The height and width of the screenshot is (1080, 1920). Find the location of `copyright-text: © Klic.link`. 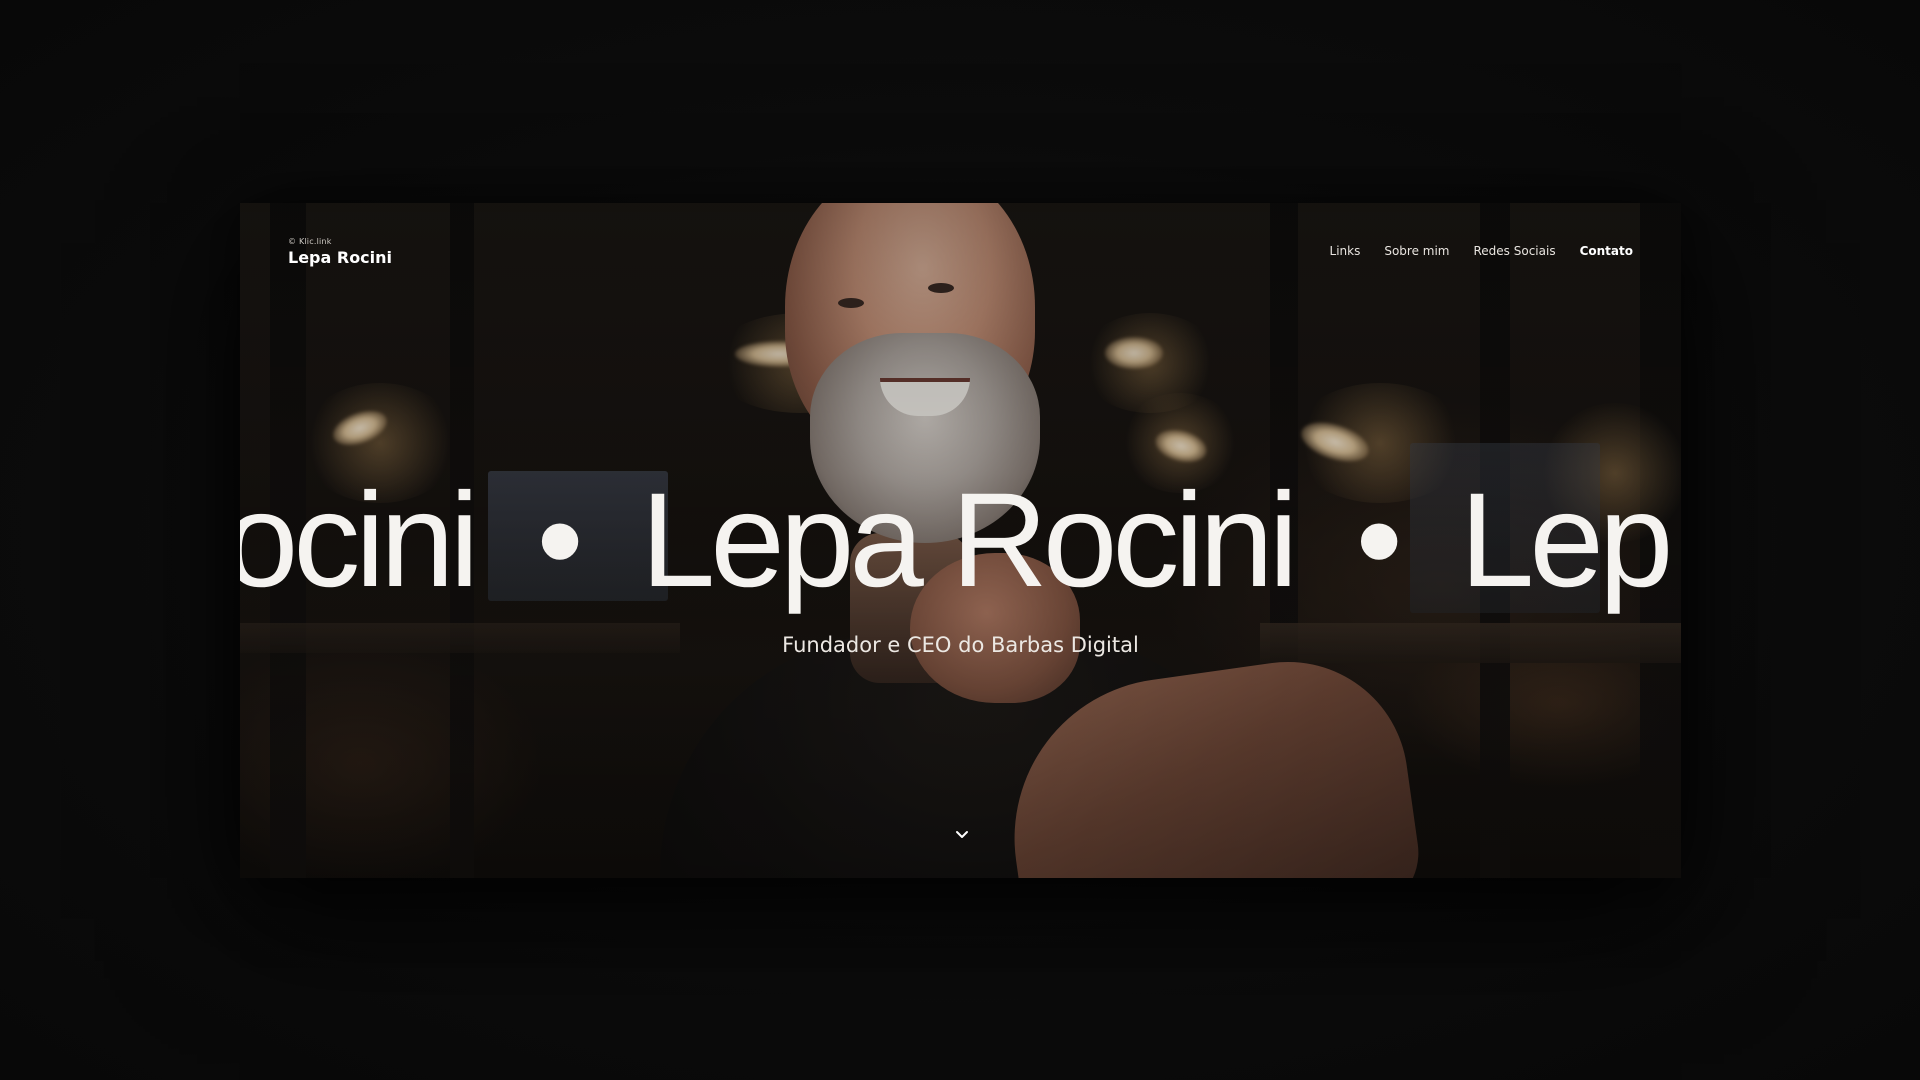

copyright-text: © Klic.link is located at coordinates (310, 241).